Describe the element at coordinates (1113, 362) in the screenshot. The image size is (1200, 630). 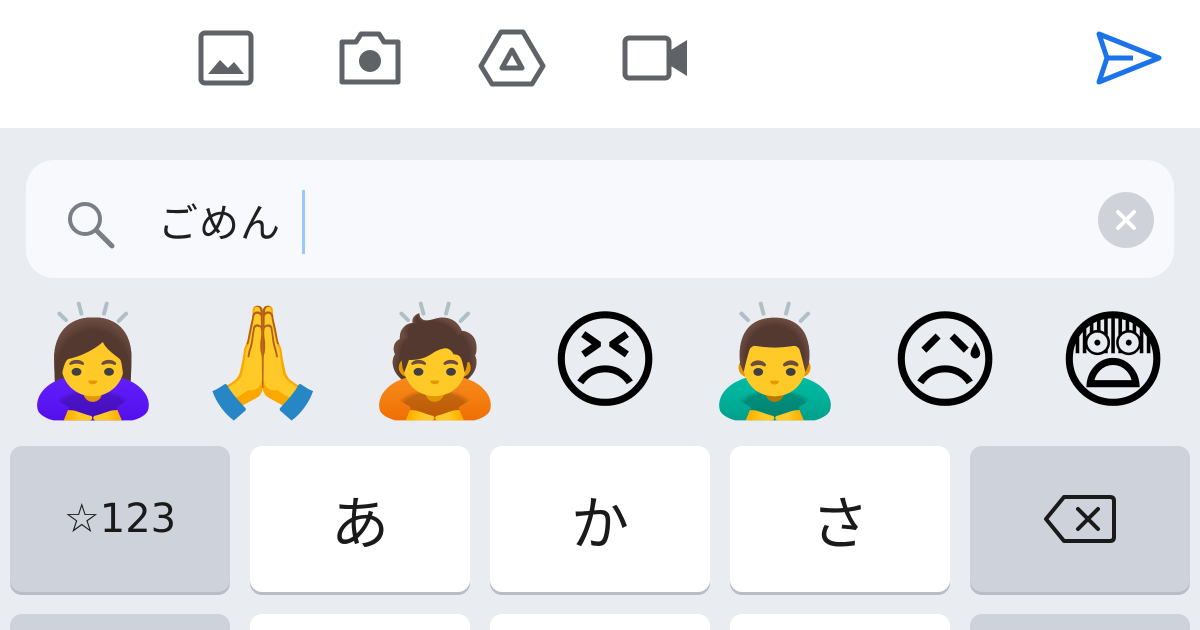
I see `emoji-fearful-face: 😨` at that location.